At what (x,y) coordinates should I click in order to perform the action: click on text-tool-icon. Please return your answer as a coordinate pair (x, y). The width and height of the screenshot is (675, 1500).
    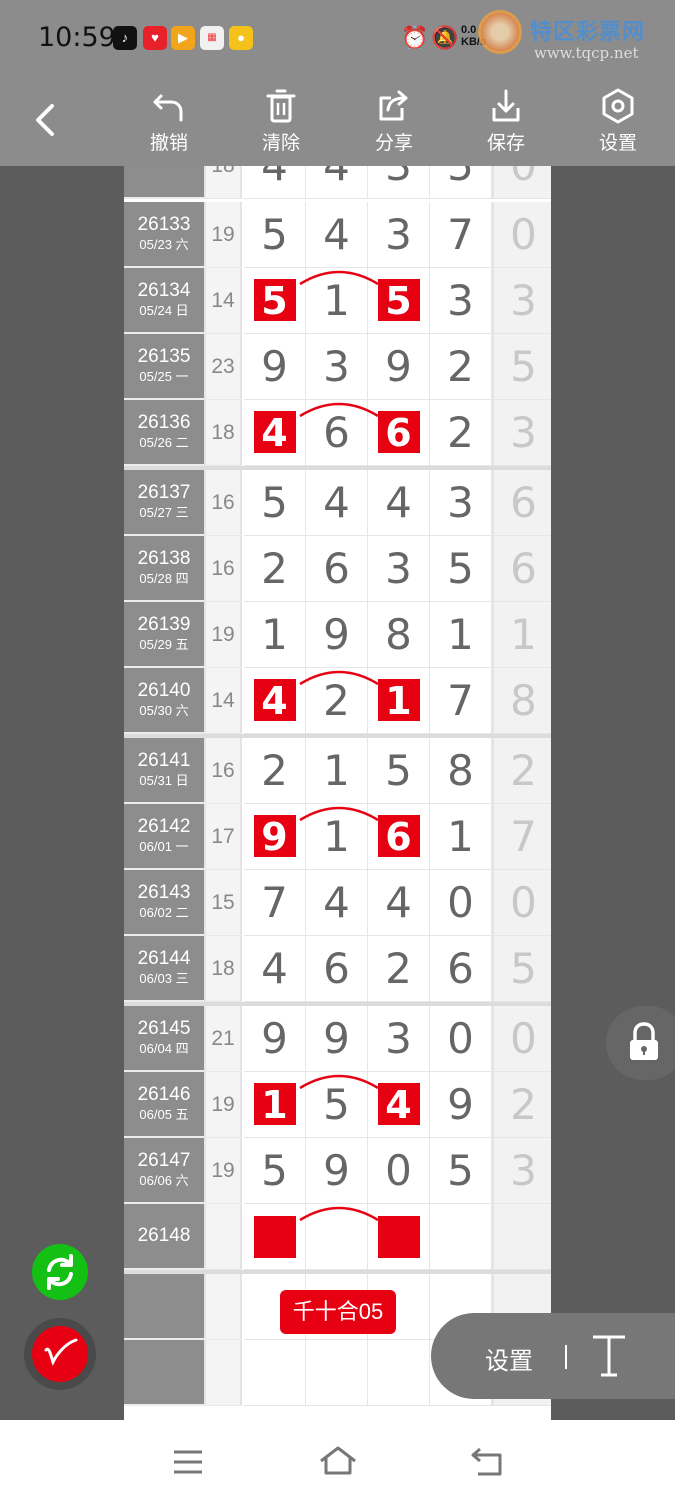
    Looking at the image, I should click on (609, 1356).